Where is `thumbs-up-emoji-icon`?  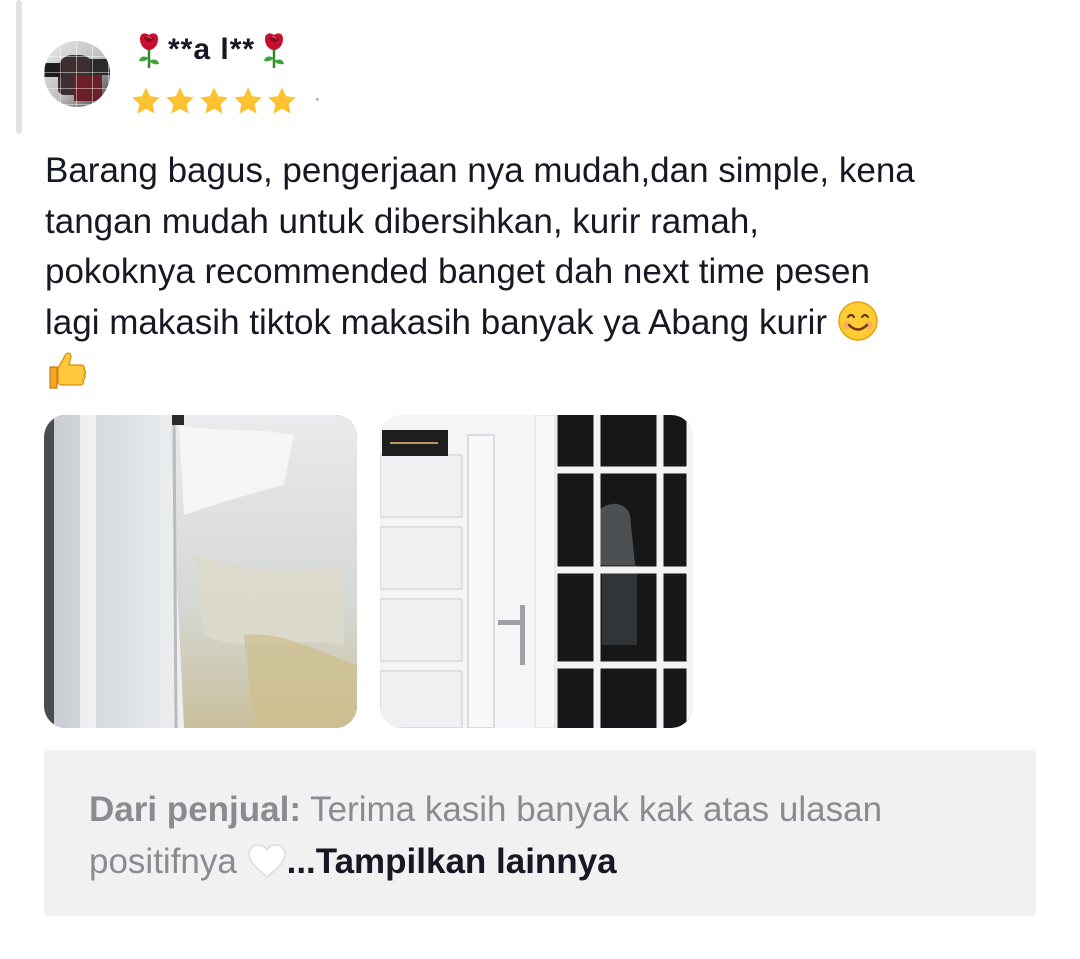 thumbs-up-emoji-icon is located at coordinates (68, 370).